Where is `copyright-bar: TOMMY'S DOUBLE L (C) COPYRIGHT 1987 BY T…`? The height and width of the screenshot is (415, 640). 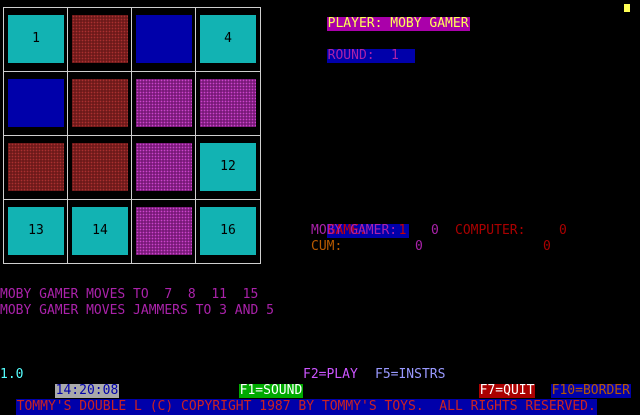
copyright-bar: TOMMY'S DOUBLE L (C) COPYRIGHT 1987 BY T… is located at coordinates (306, 407).